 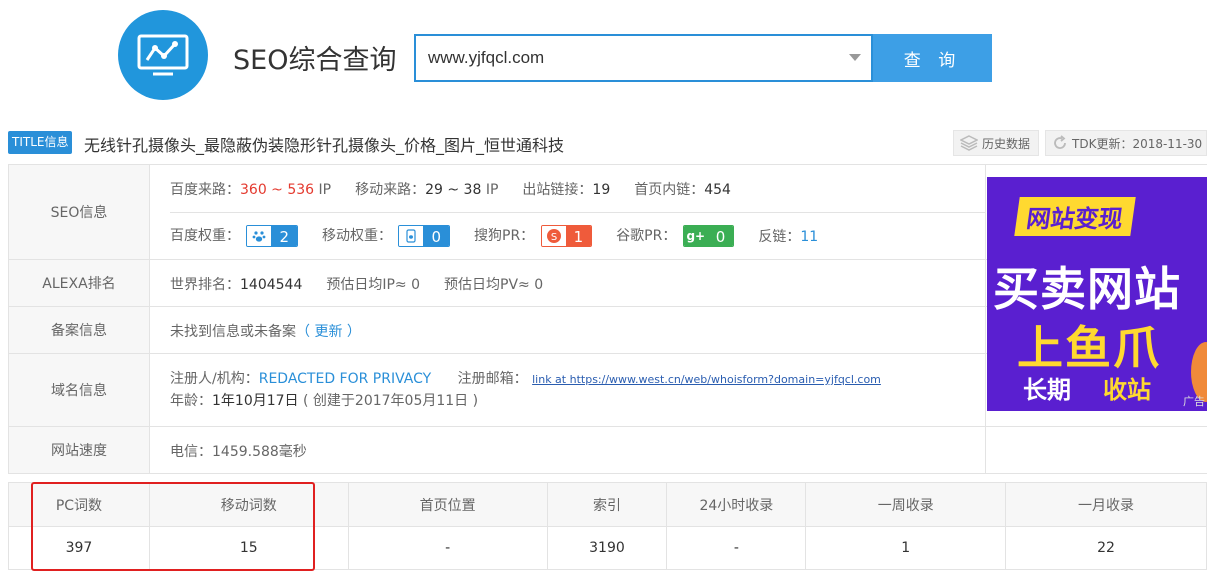 What do you see at coordinates (1137, 143) in the screenshot?
I see `tdk-update-label: TDK更新：2018-11-30` at bounding box center [1137, 143].